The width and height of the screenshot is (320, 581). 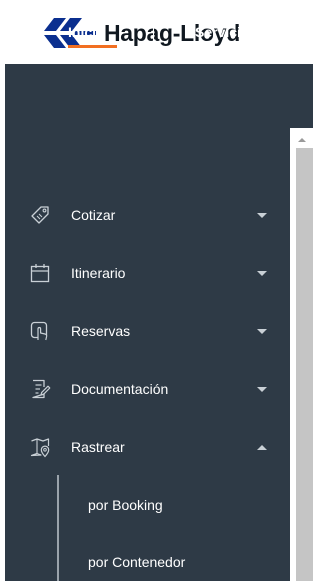 I want to click on booking-hand-icon, so click(x=39, y=331).